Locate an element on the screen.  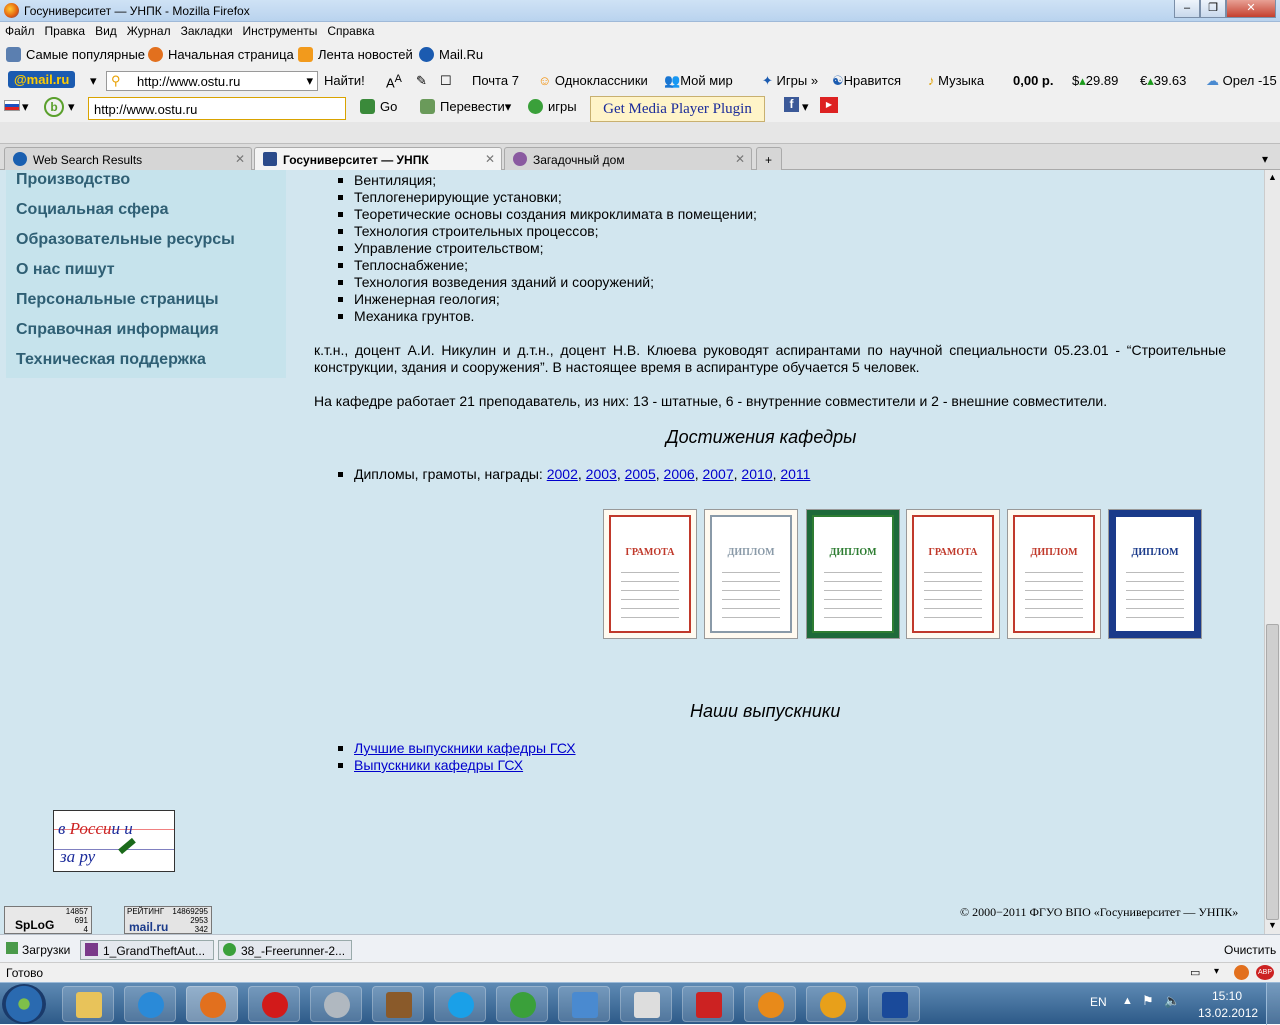
dropdown-arrow-icon: ▾ is located at coordinates (93, 81).